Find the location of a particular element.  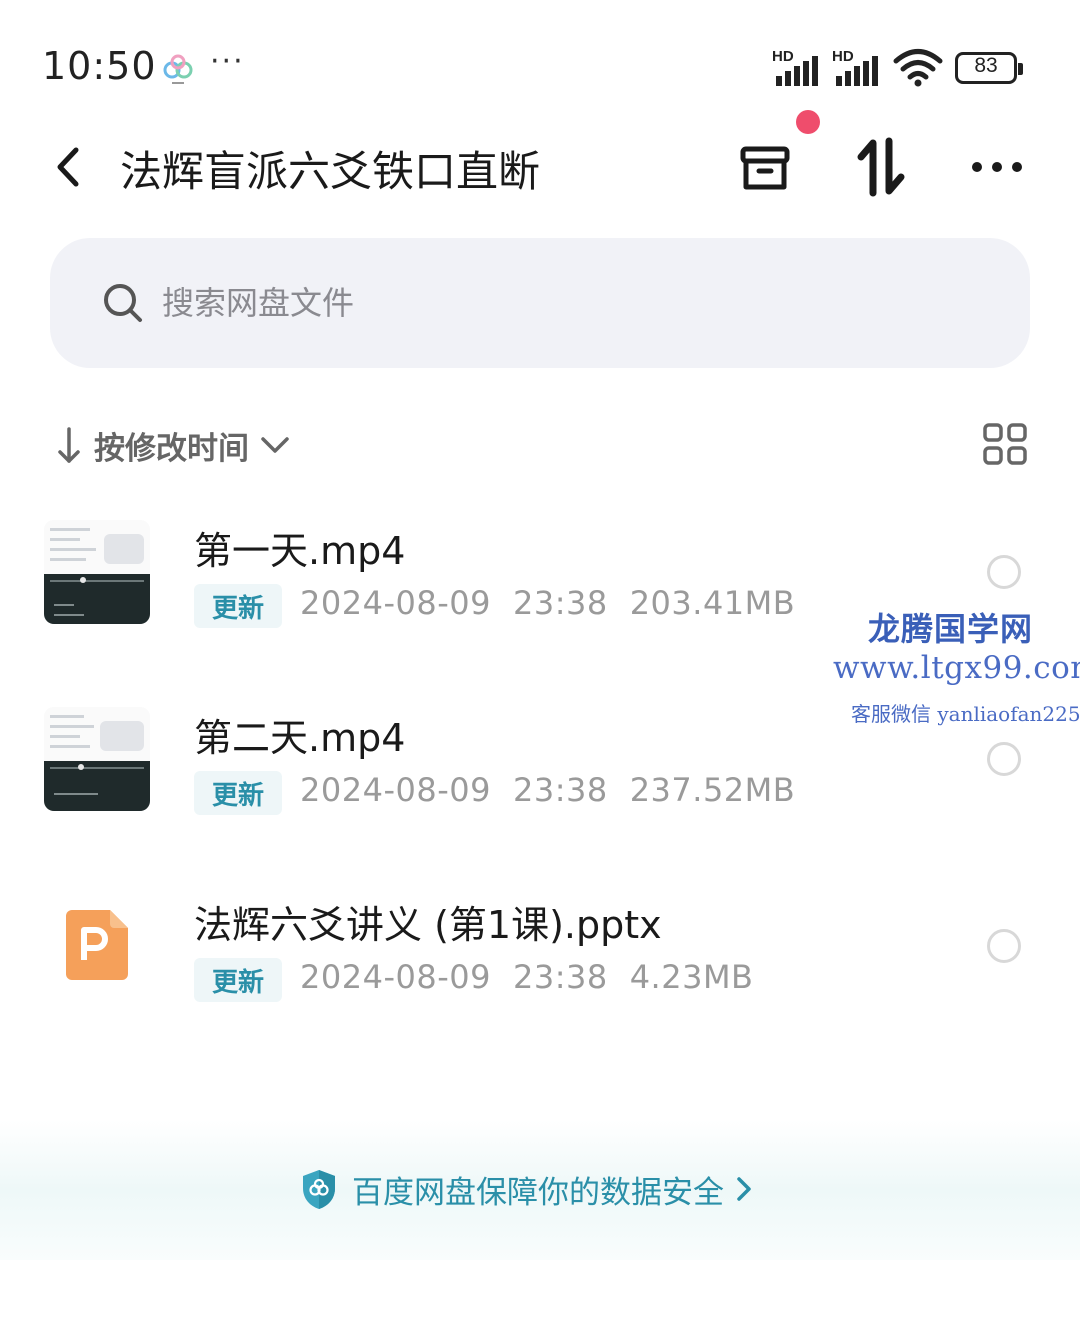

pptx-file-icon is located at coordinates (97, 945).